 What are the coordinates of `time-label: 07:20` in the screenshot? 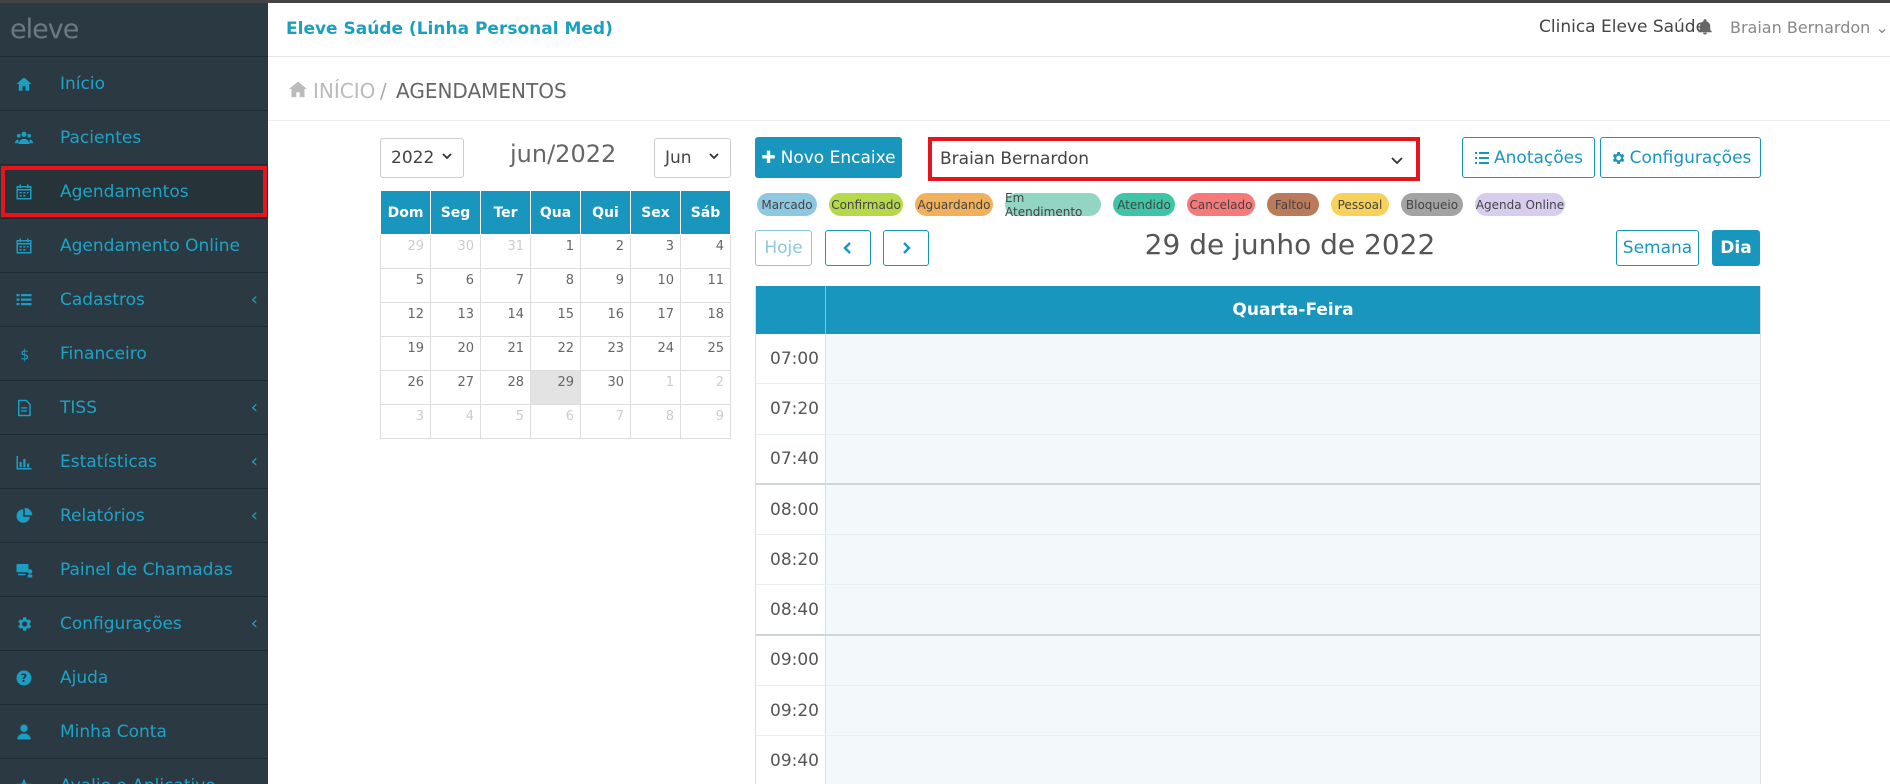 It's located at (791, 409).